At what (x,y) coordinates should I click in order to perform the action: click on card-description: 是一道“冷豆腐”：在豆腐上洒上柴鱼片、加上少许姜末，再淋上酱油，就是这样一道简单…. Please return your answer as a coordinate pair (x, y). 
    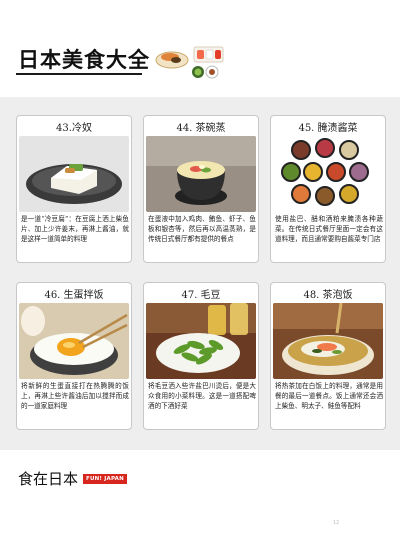
    Looking at the image, I should click on (75, 229).